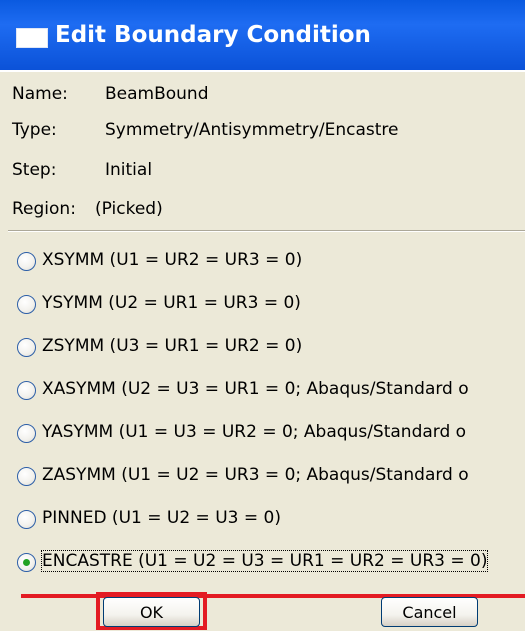 The width and height of the screenshot is (525, 631). Describe the element at coordinates (34, 130) in the screenshot. I see `type-label: Type:` at that location.